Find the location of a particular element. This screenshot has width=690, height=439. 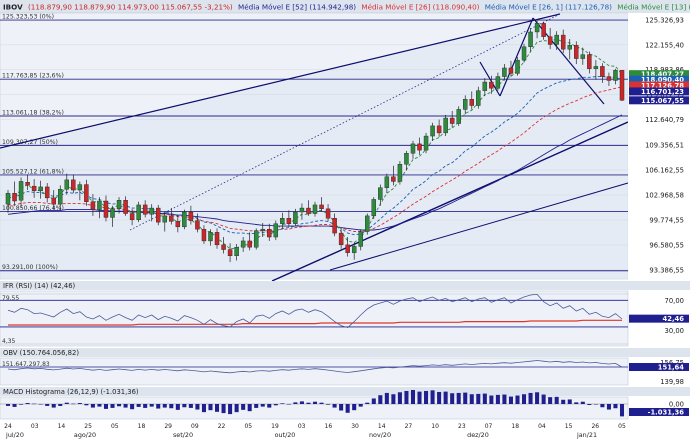

ema13-legend: Média Móvel E [13] (118.407,27) is located at coordinates (653, 7).